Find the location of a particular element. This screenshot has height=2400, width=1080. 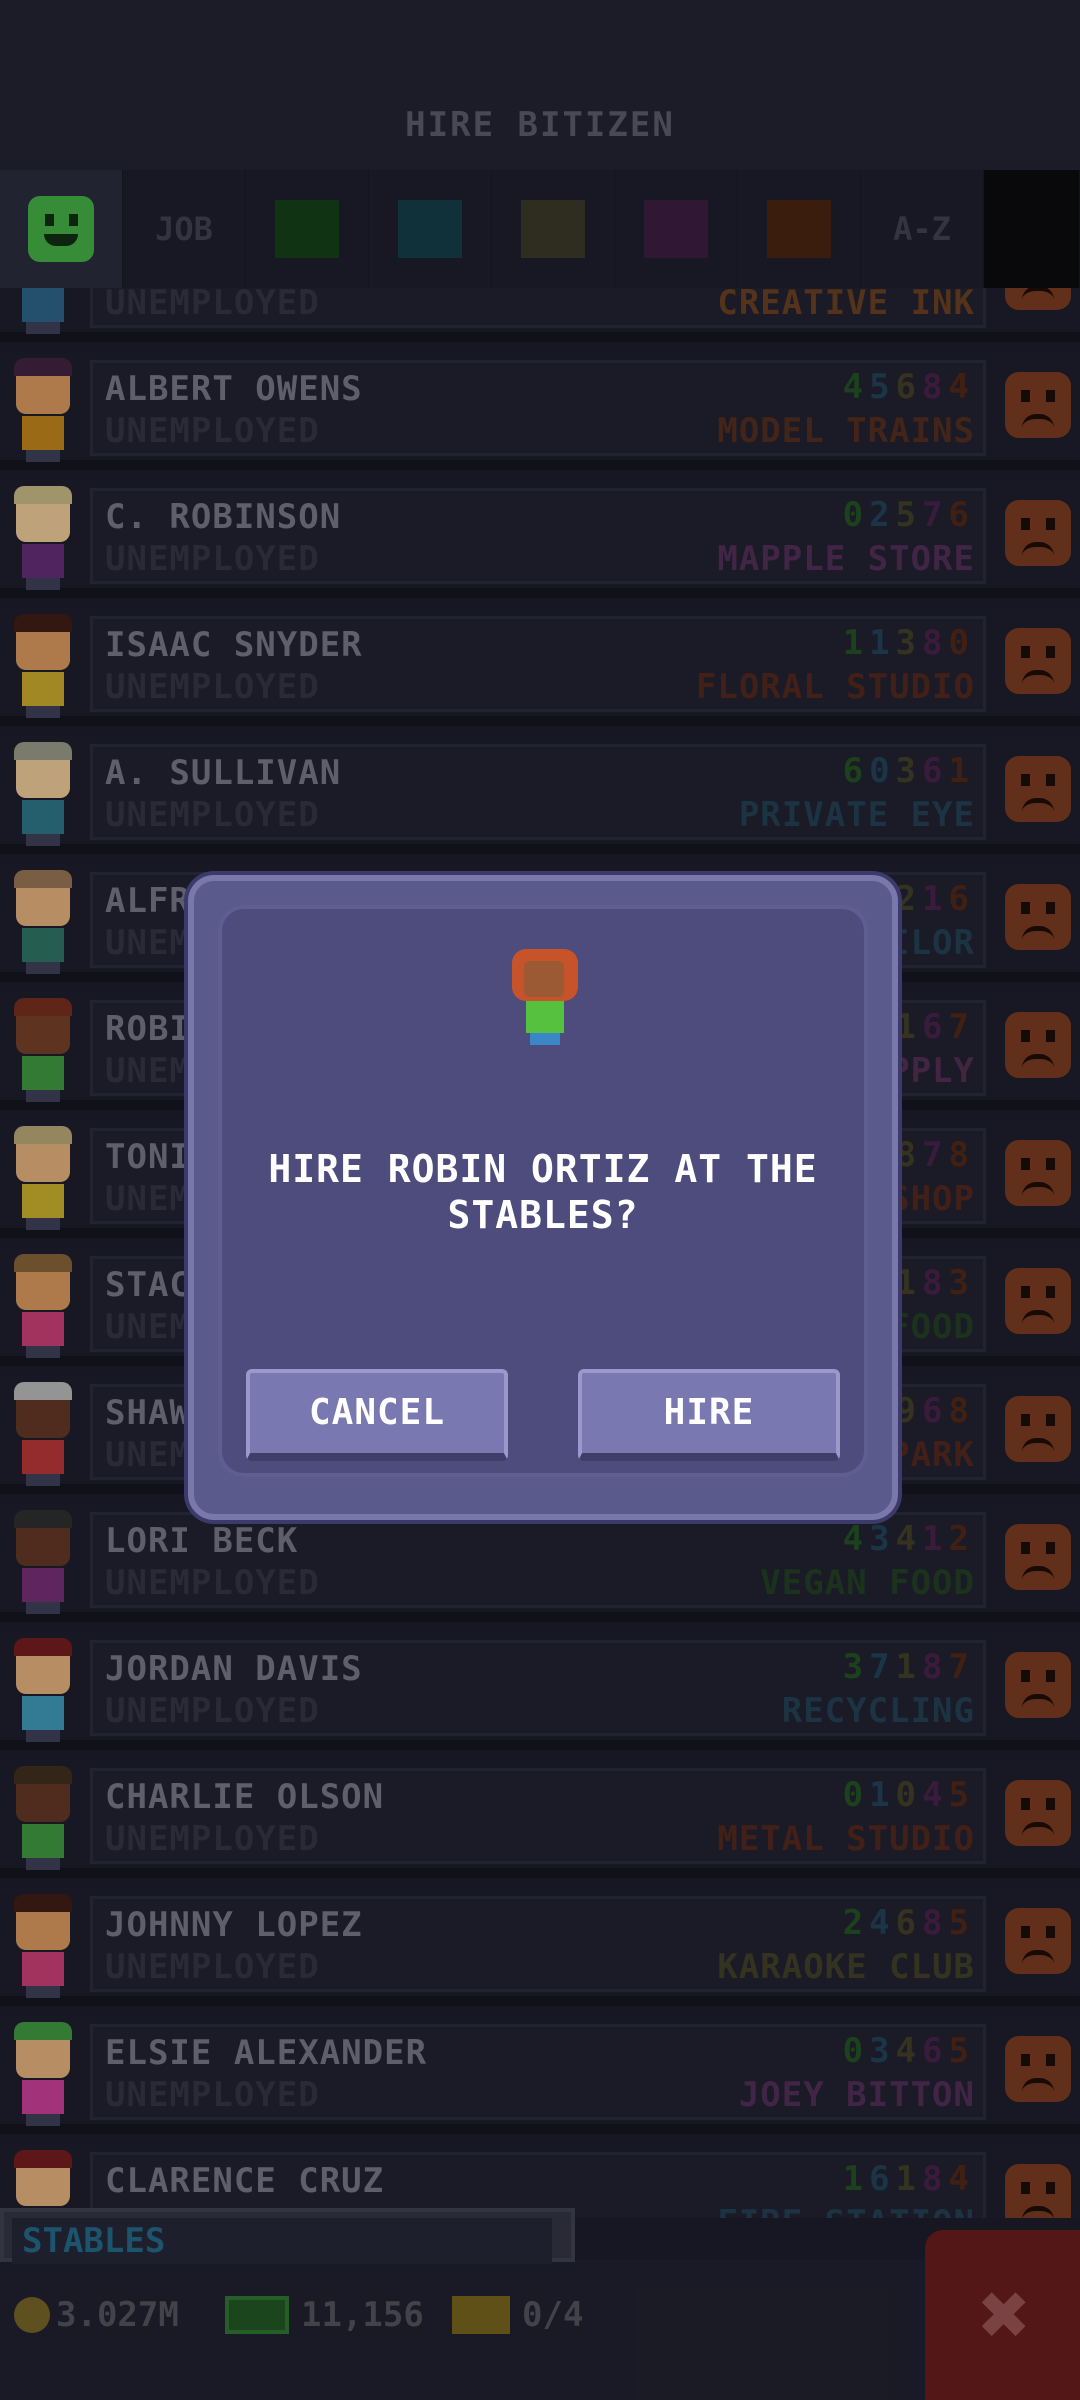

avatar-face is located at coordinates (544, 979).